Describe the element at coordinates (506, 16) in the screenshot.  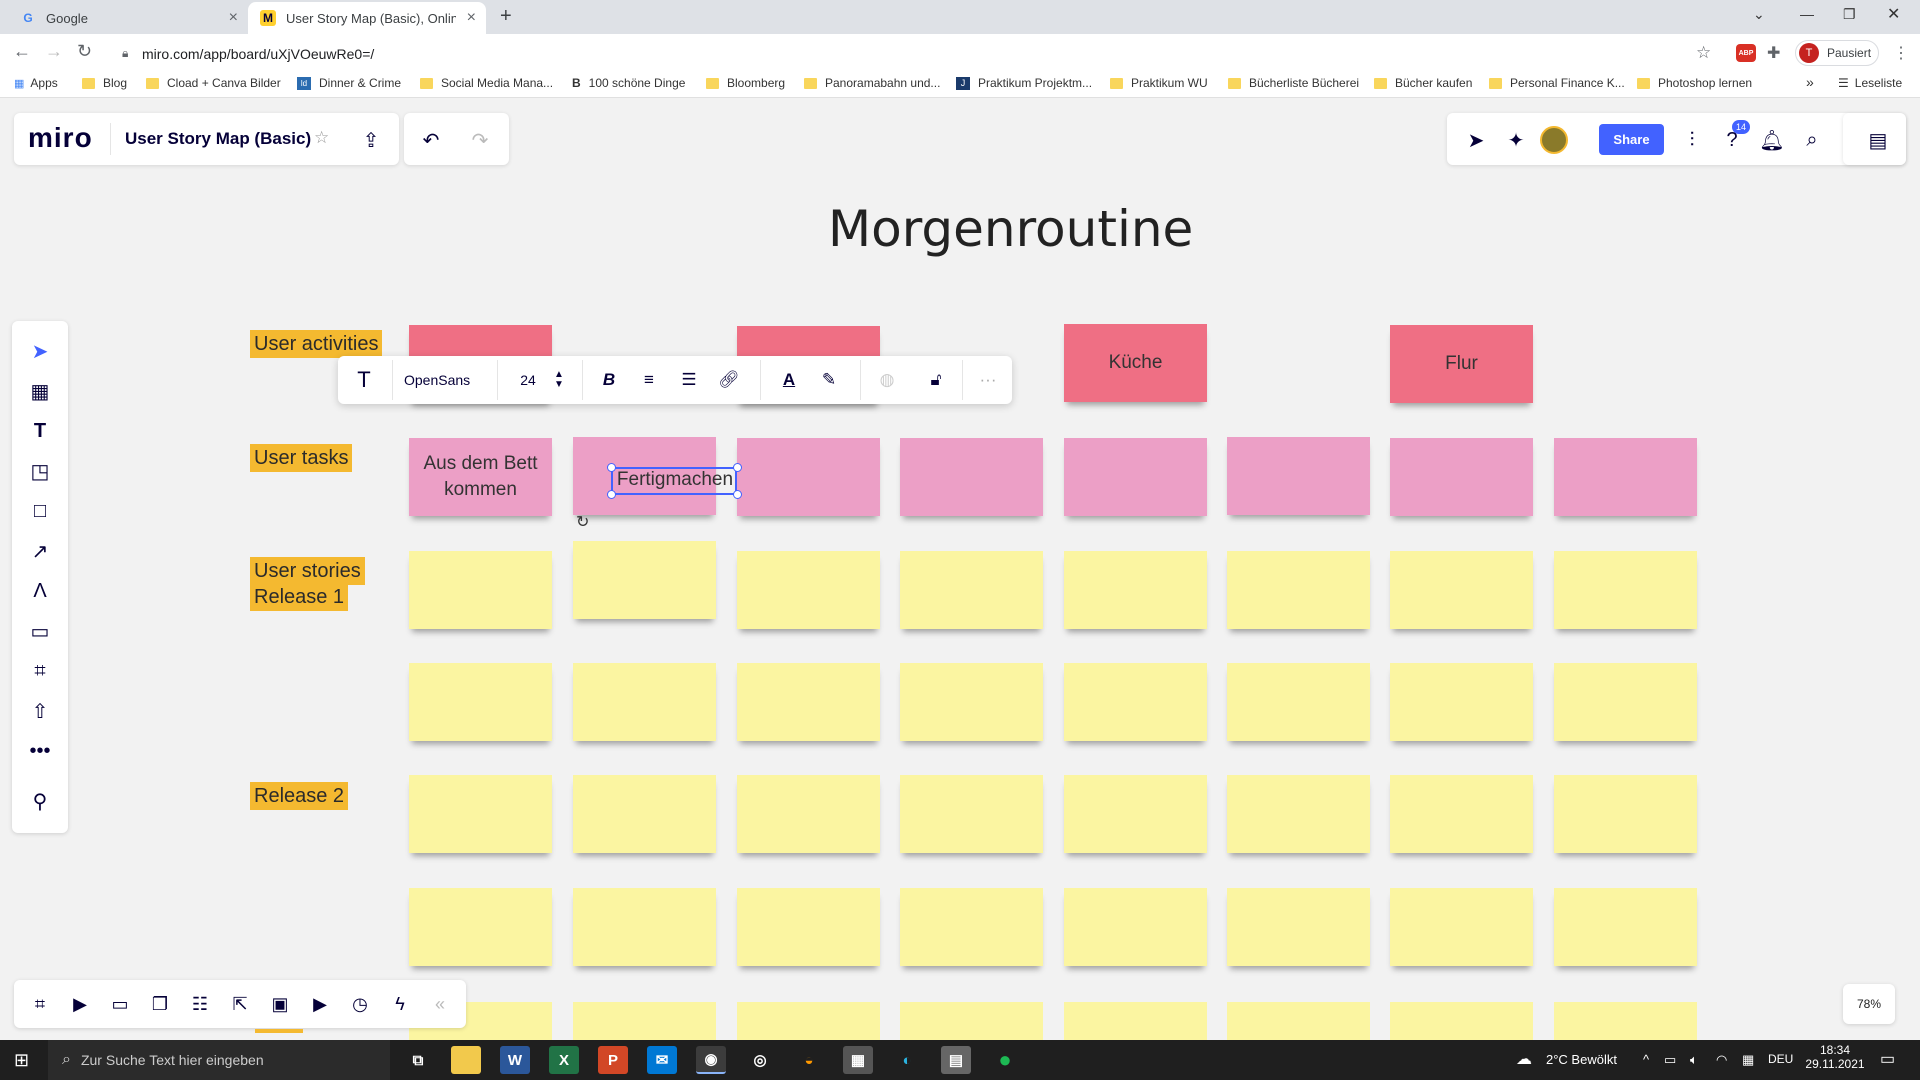
I see `new-tab-button: +` at that location.